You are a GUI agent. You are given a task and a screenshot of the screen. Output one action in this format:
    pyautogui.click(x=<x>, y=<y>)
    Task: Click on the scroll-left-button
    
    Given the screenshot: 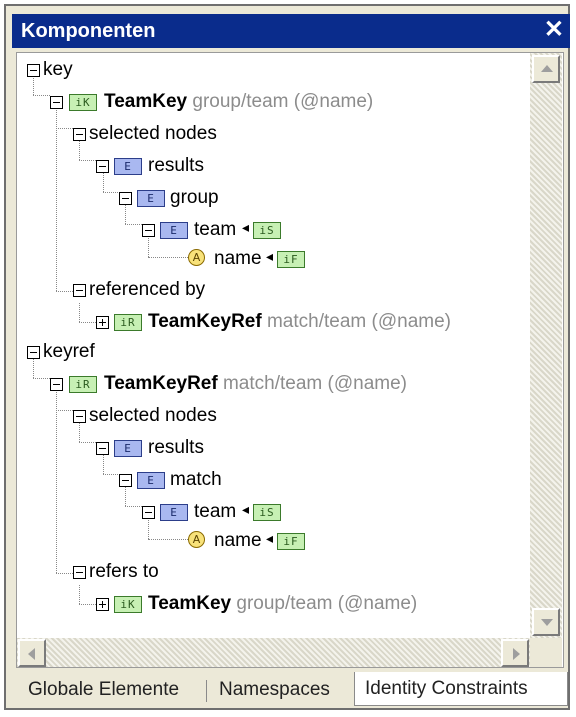 What is the action you would take?
    pyautogui.click(x=32, y=653)
    